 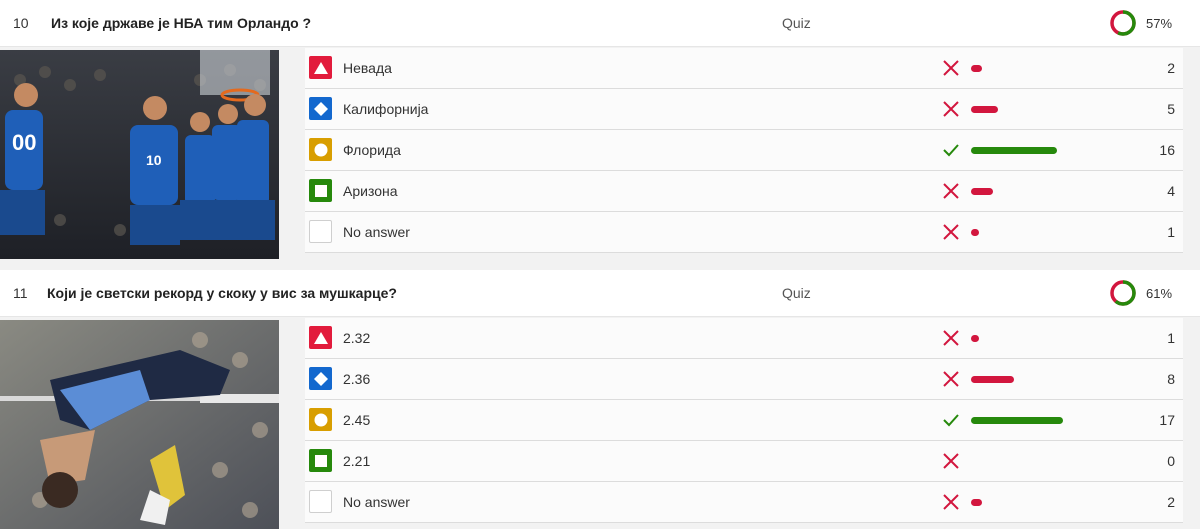 What do you see at coordinates (367, 68) in the screenshot?
I see `answer-label: Невада` at bounding box center [367, 68].